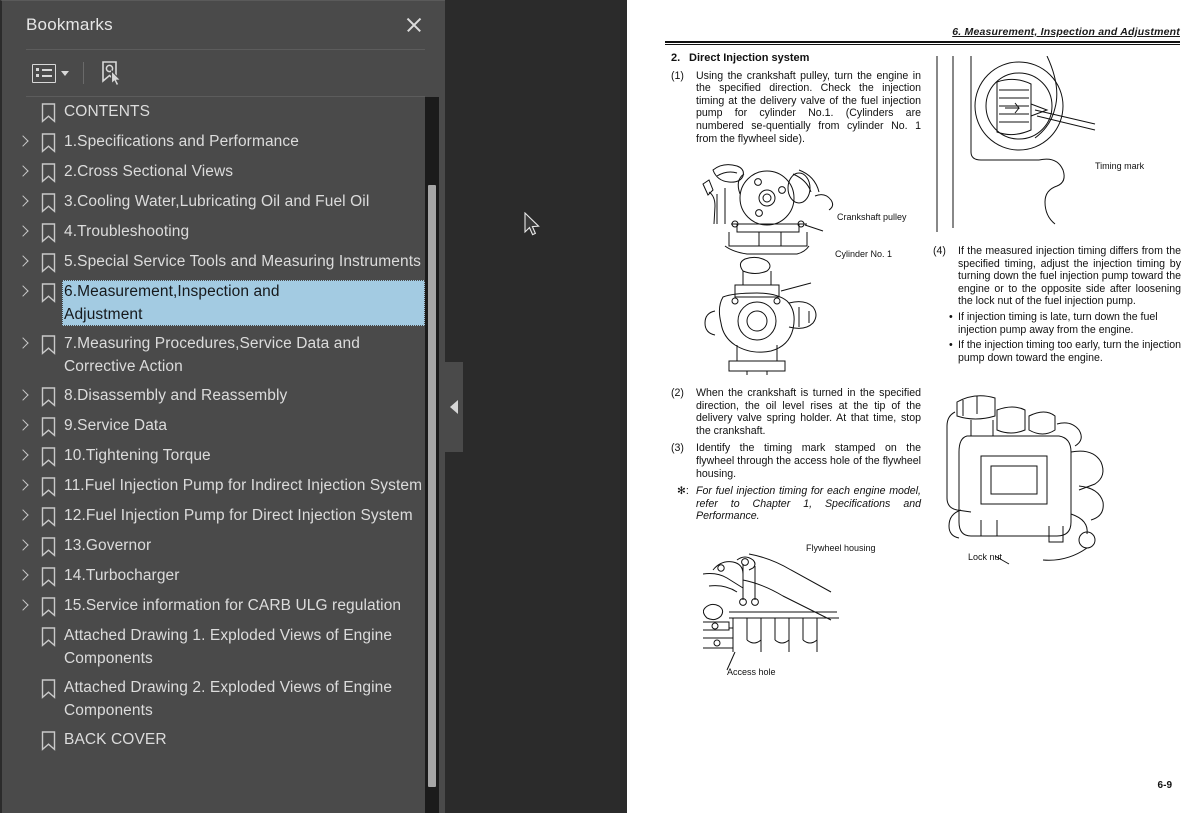  Describe the element at coordinates (1046, 144) in the screenshot. I see `figure-timing-mark` at that location.